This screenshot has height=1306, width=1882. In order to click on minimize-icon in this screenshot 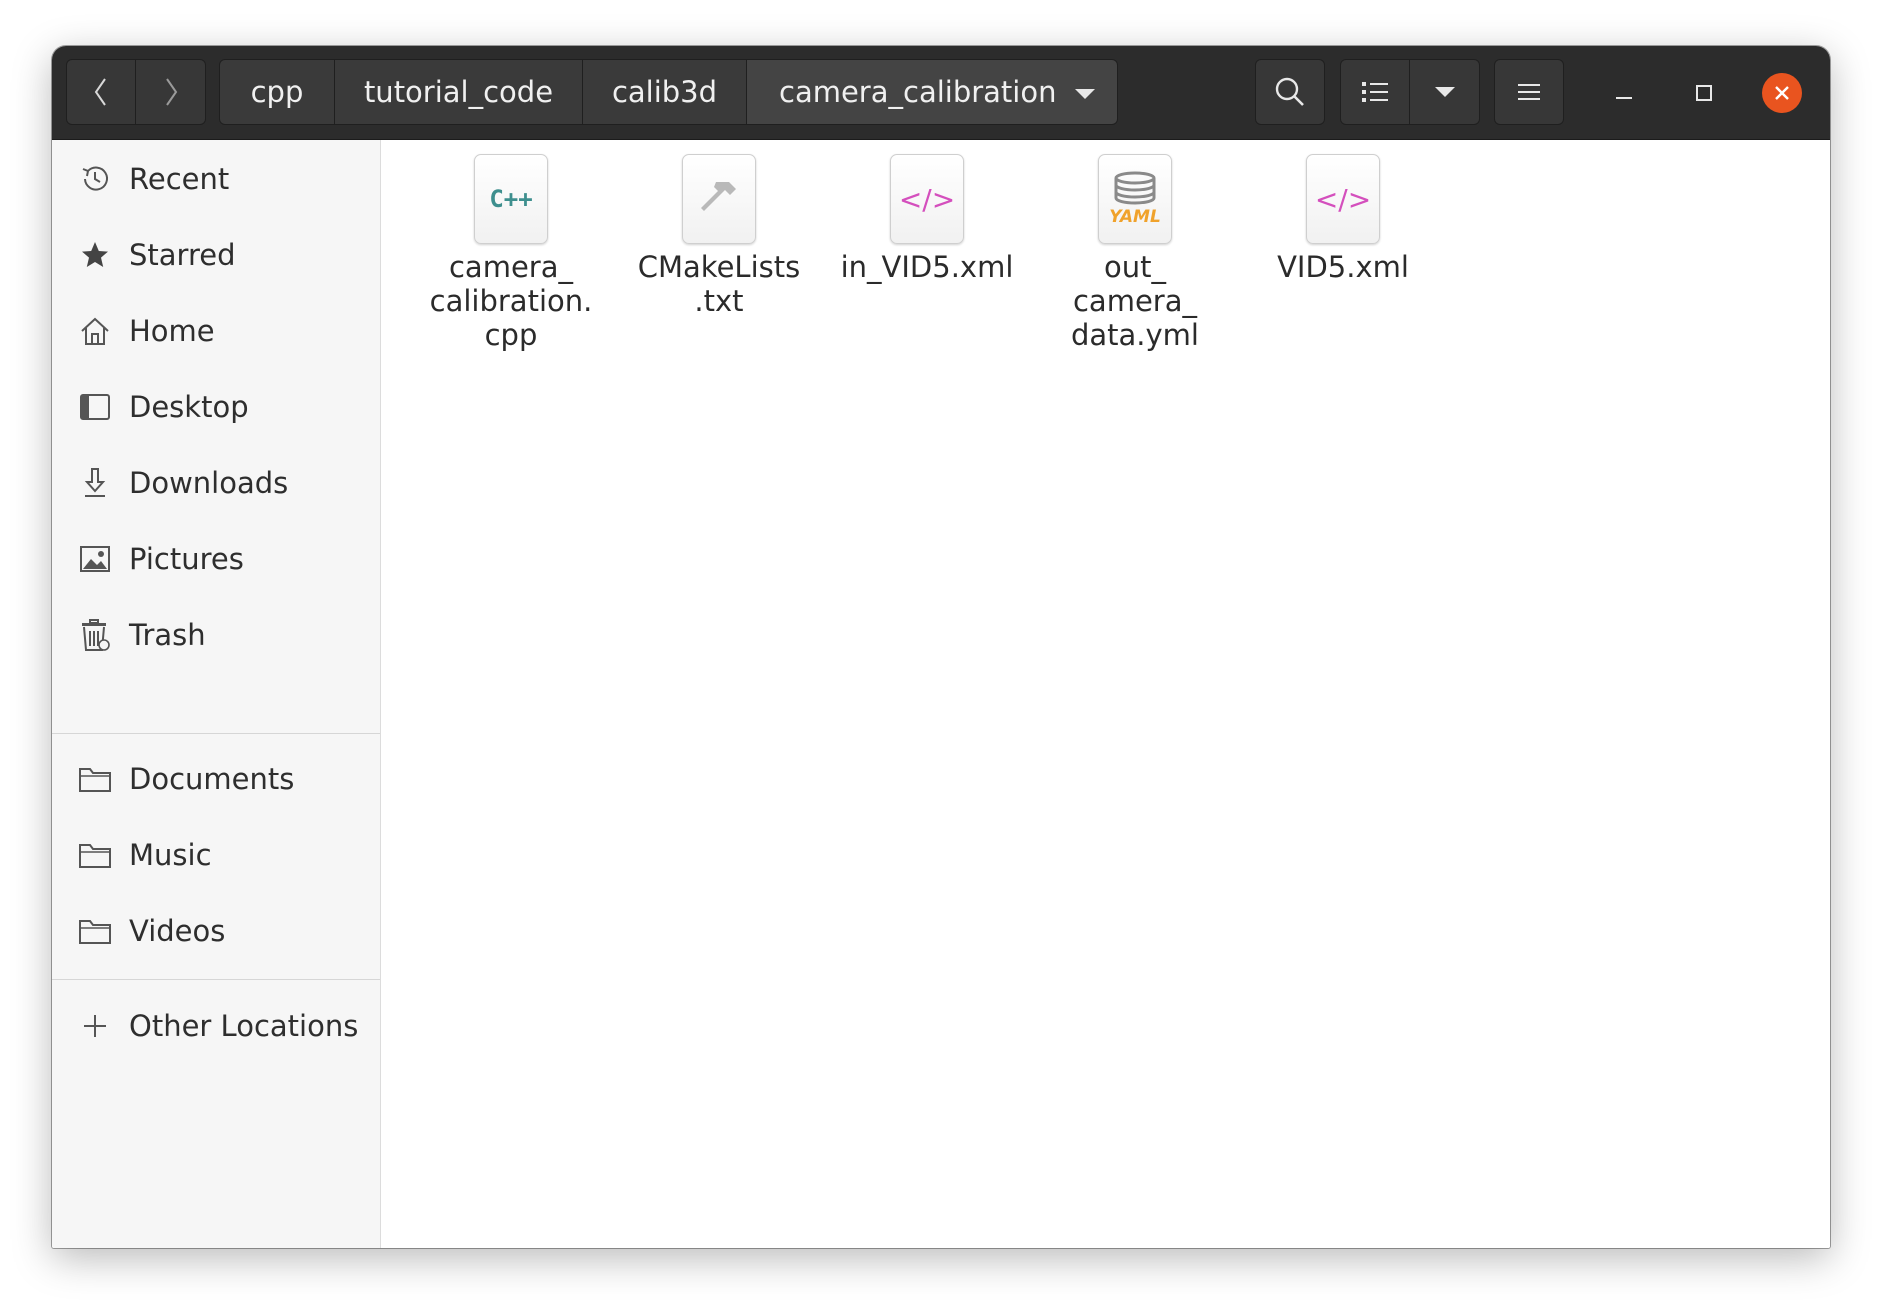, I will do `click(1624, 98)`.